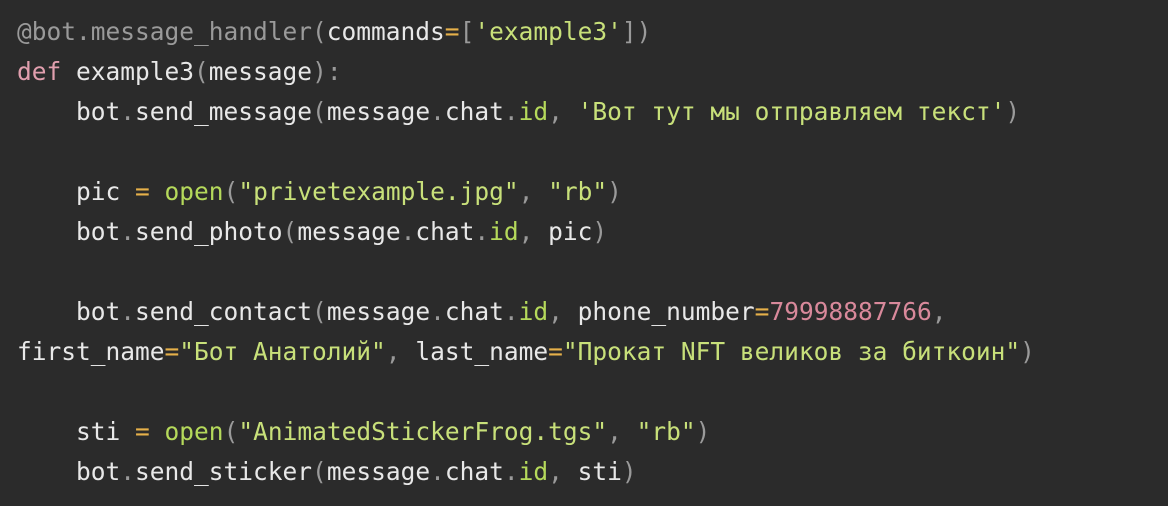 The height and width of the screenshot is (506, 1168). I want to click on code-token: [, so click(467, 31).